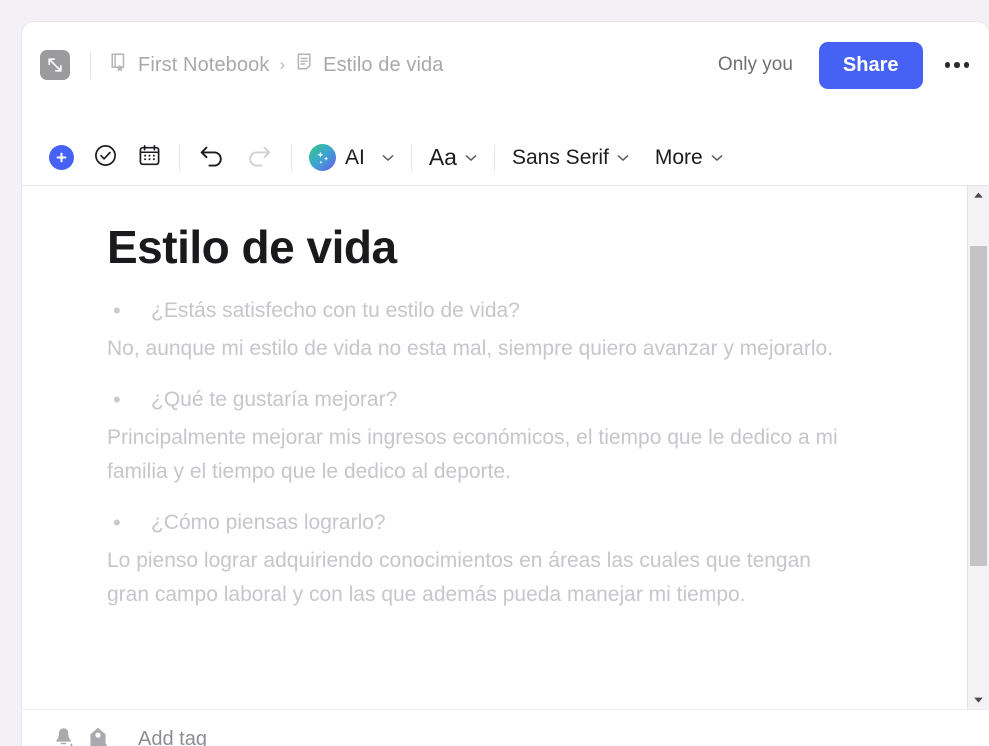  I want to click on check-circle-icon, so click(105, 158).